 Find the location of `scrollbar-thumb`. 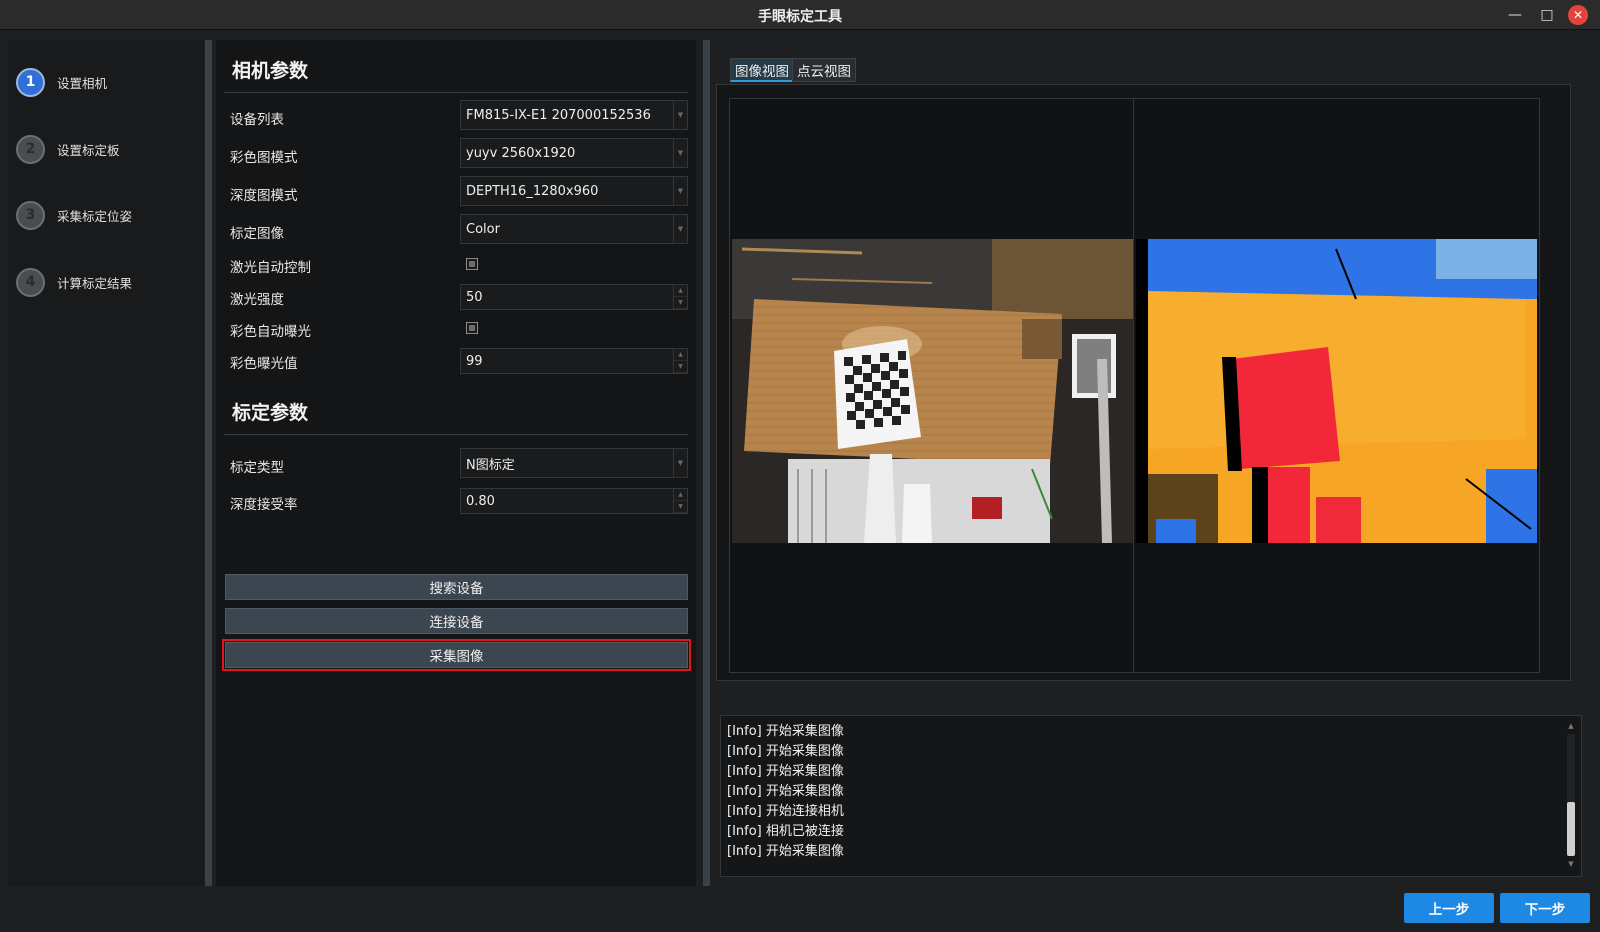

scrollbar-thumb is located at coordinates (1571, 829).